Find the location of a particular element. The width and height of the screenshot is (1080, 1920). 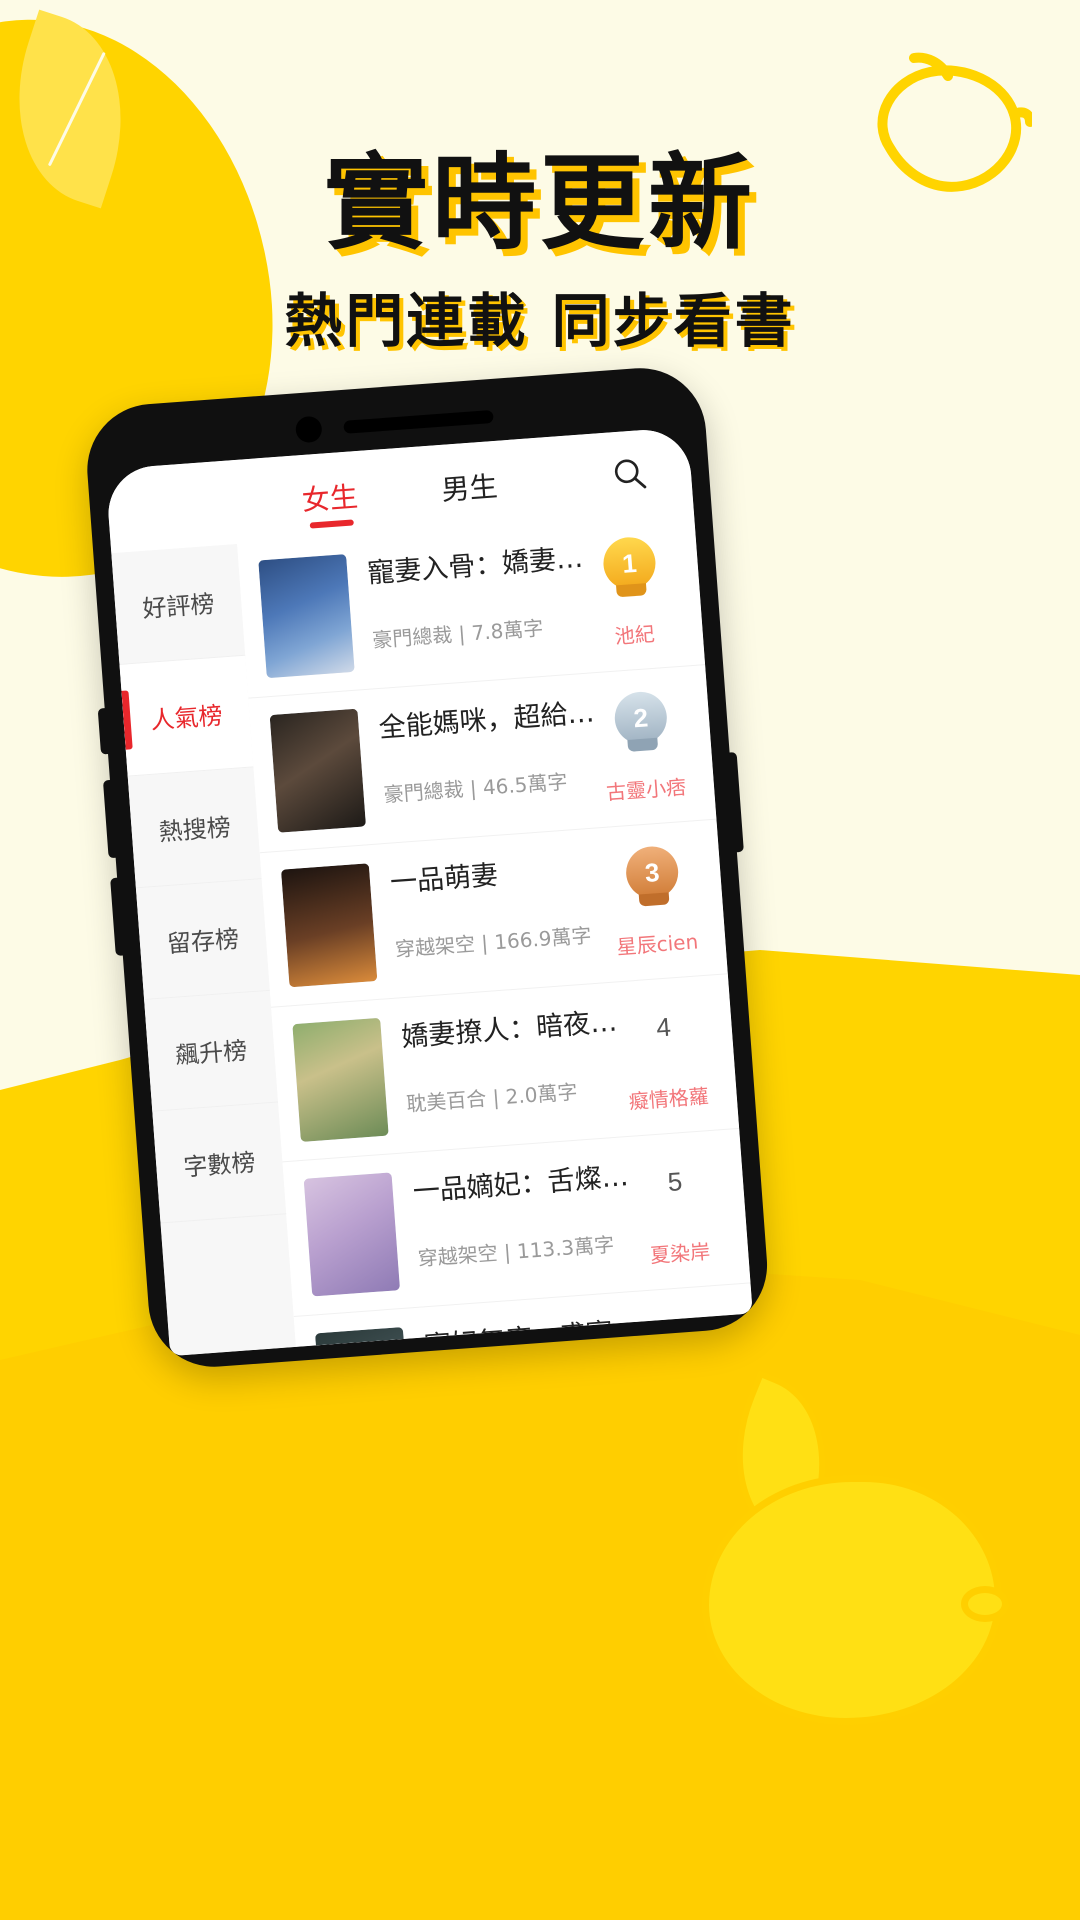

rank-badge: 1 is located at coordinates (629, 563).